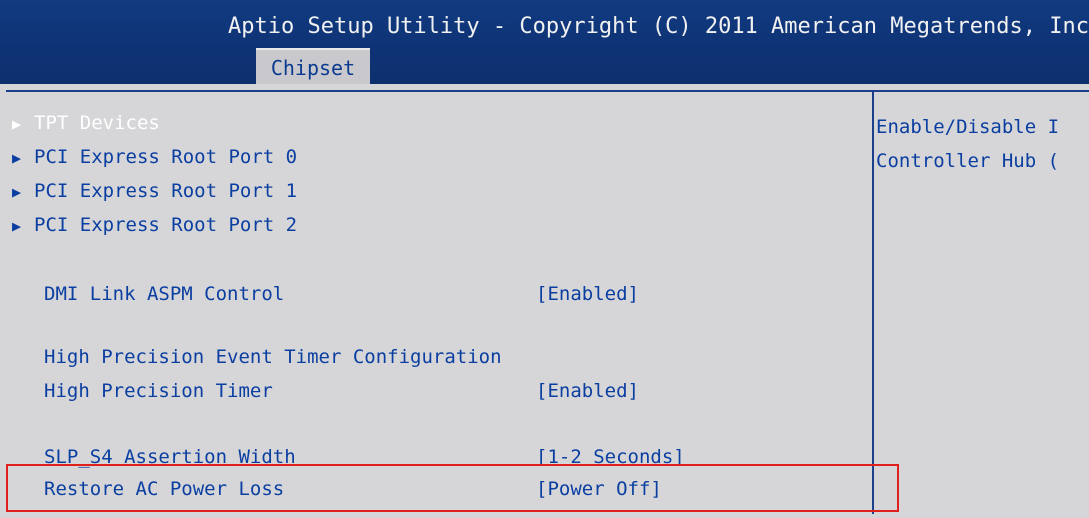  What do you see at coordinates (452, 488) in the screenshot?
I see `highlight-box` at bounding box center [452, 488].